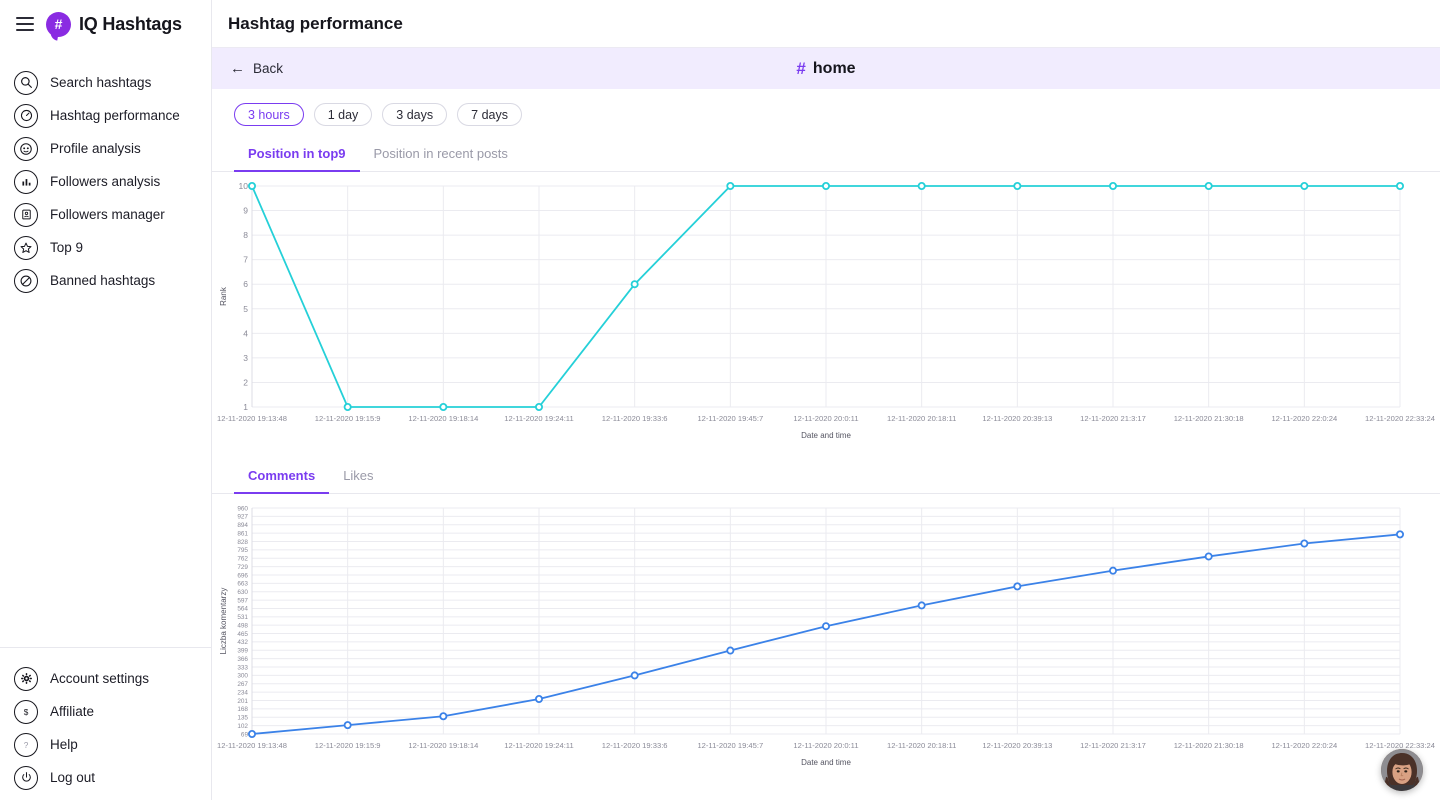 Image resolution: width=1440 pixels, height=800 pixels. I want to click on range-button-7-days: 7 days, so click(489, 114).